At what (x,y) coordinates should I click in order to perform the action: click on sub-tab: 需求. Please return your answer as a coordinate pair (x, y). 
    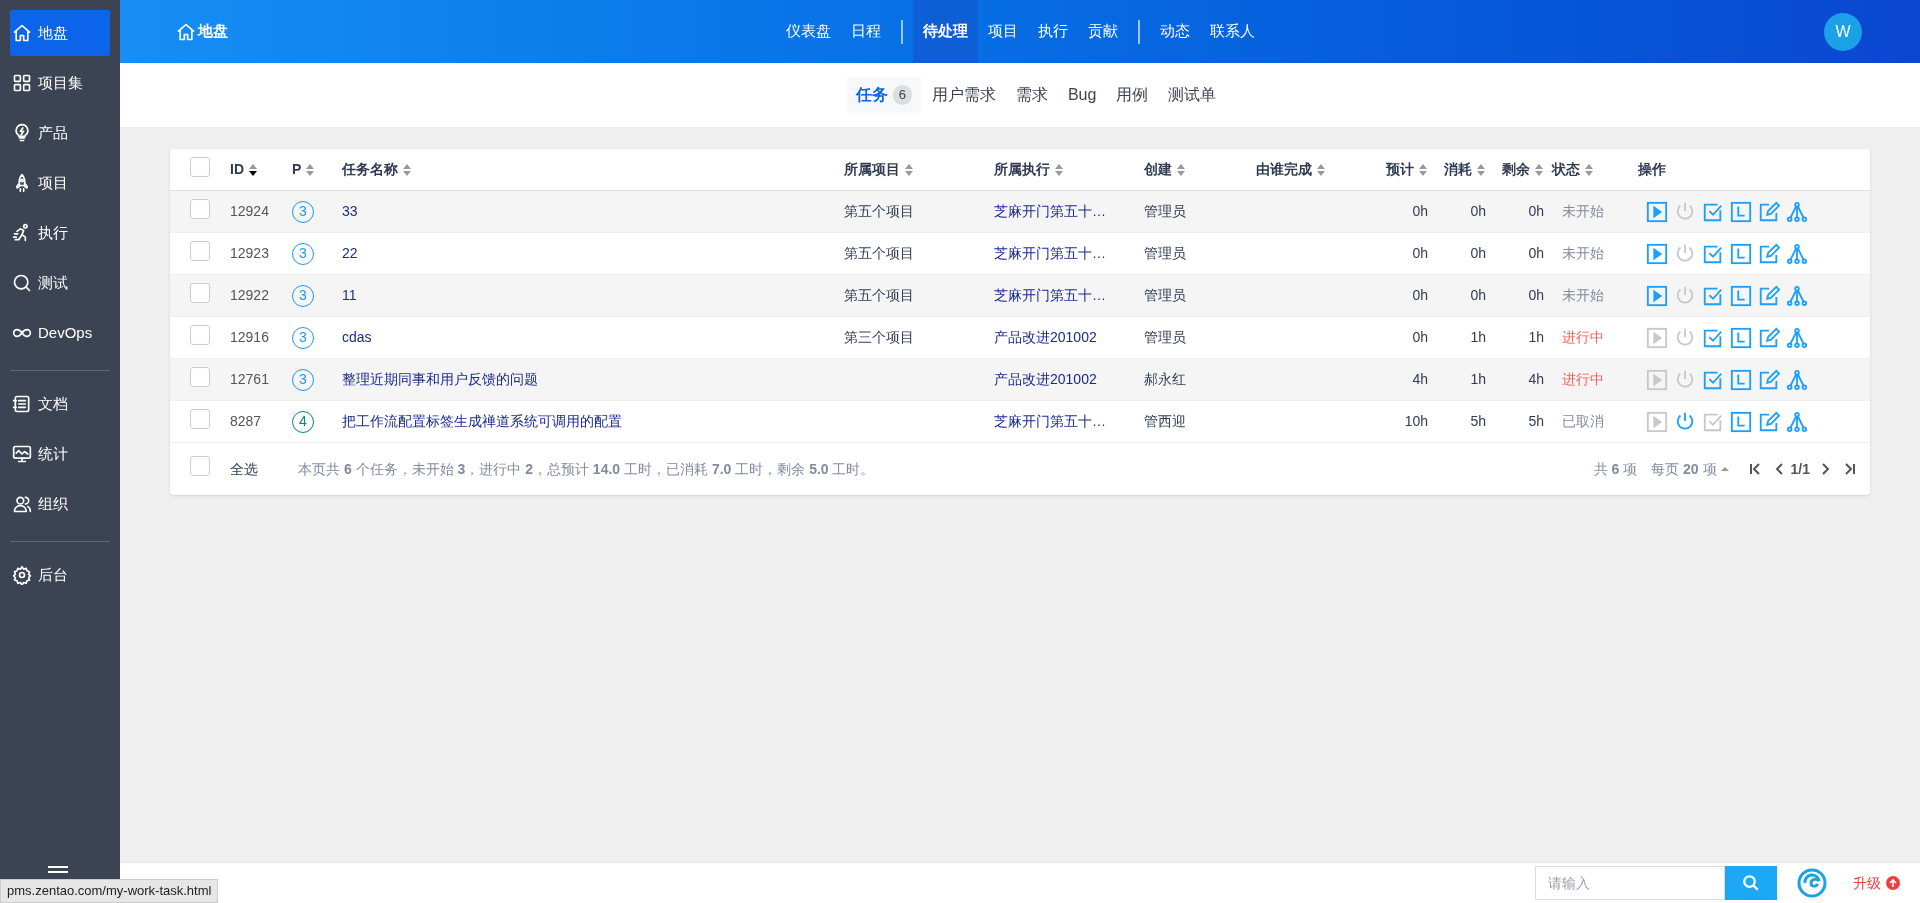
    Looking at the image, I should click on (1031, 95).